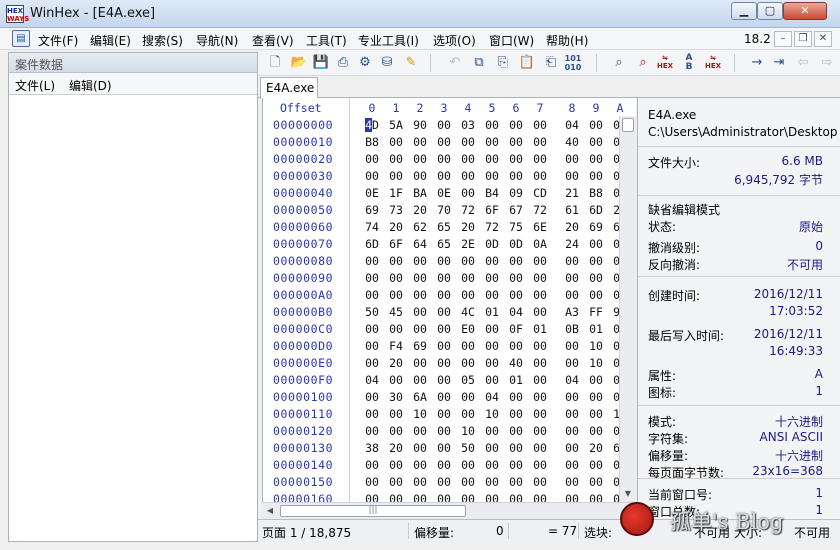  What do you see at coordinates (373, 511) in the screenshot?
I see `horizontal-scroll-thumb: |||` at bounding box center [373, 511].